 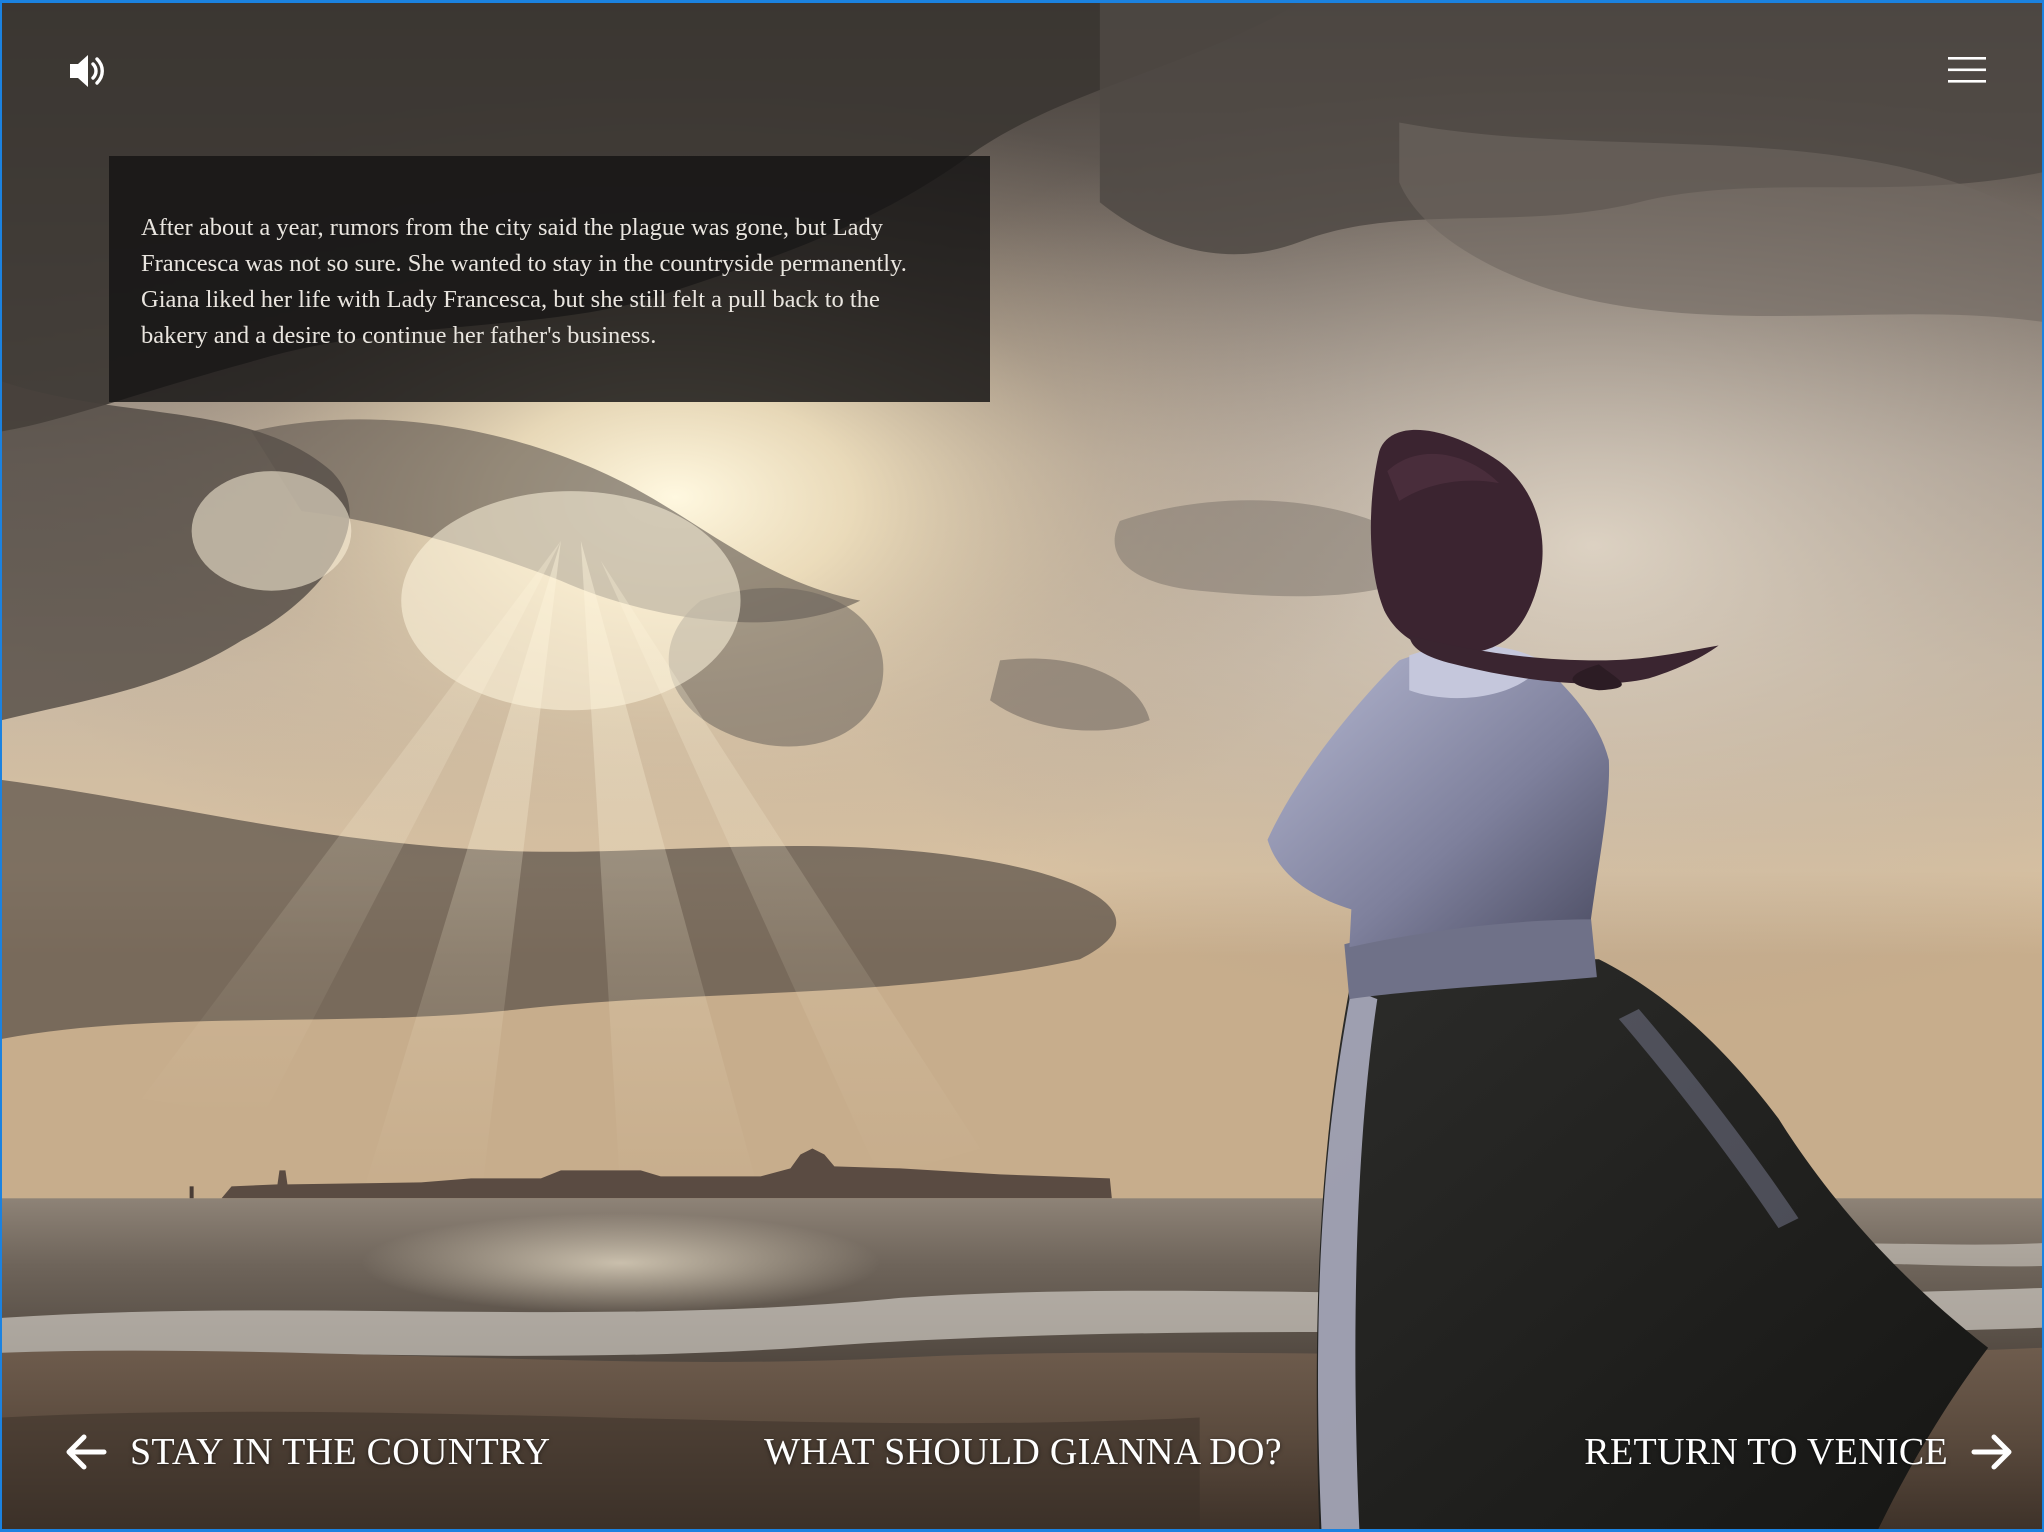 I want to click on sound-toggle-button, so click(x=88, y=71).